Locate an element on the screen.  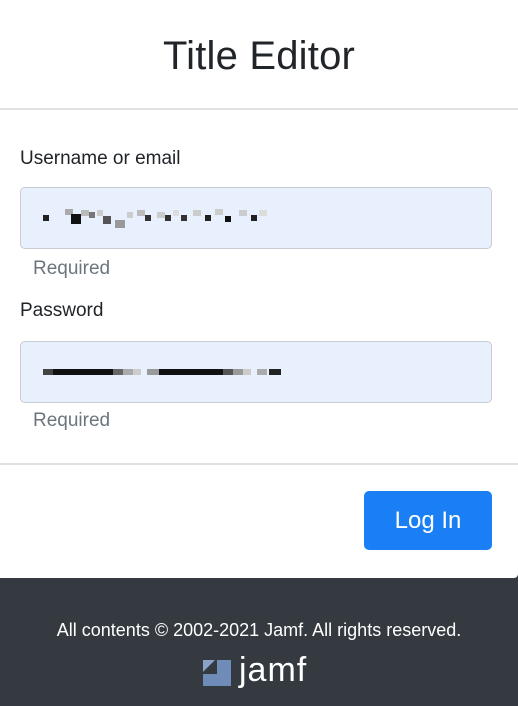
username-required-hint: Required is located at coordinates (72, 268).